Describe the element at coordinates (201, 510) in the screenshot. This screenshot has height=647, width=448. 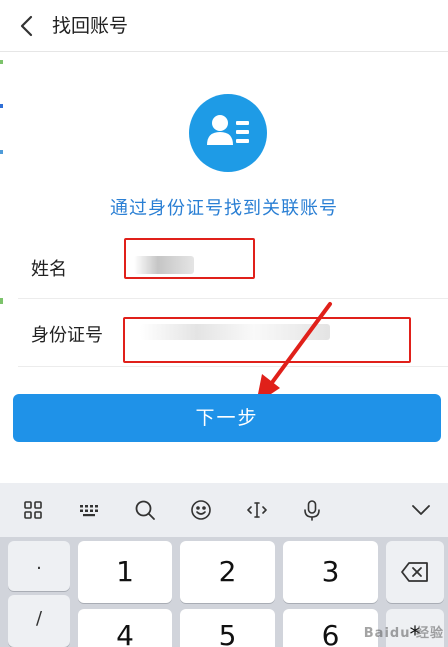
I see `emoji-icon` at that location.